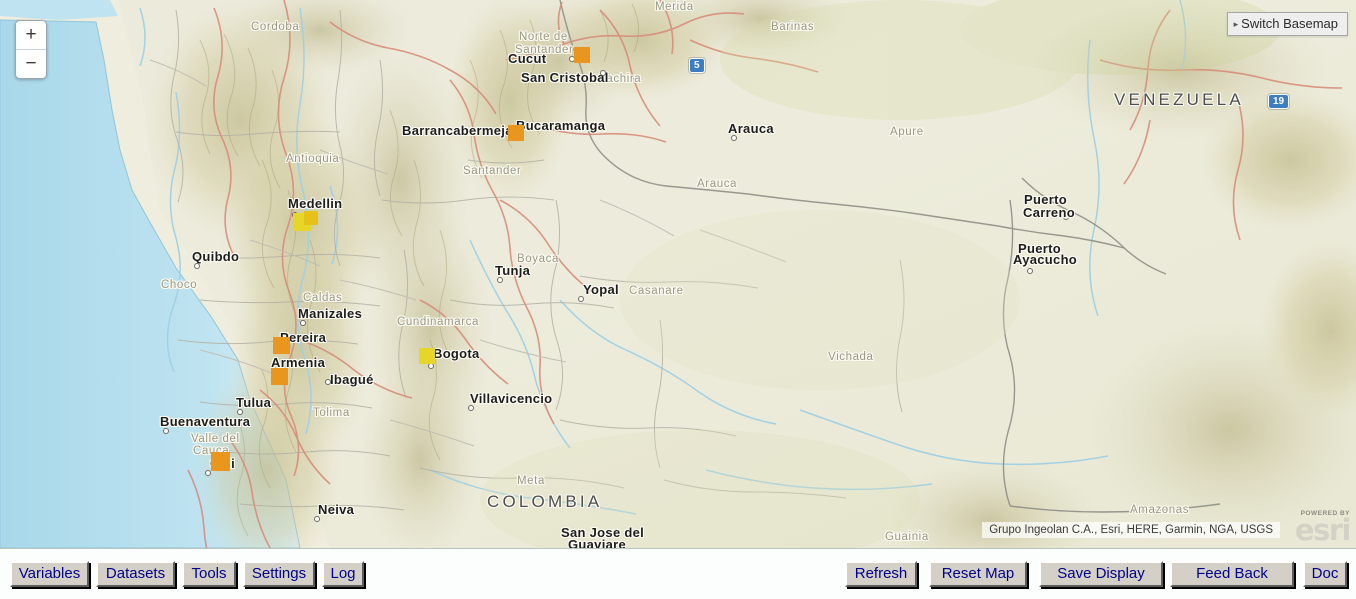  What do you see at coordinates (135, 574) in the screenshot?
I see `datasets-button: Datasets` at bounding box center [135, 574].